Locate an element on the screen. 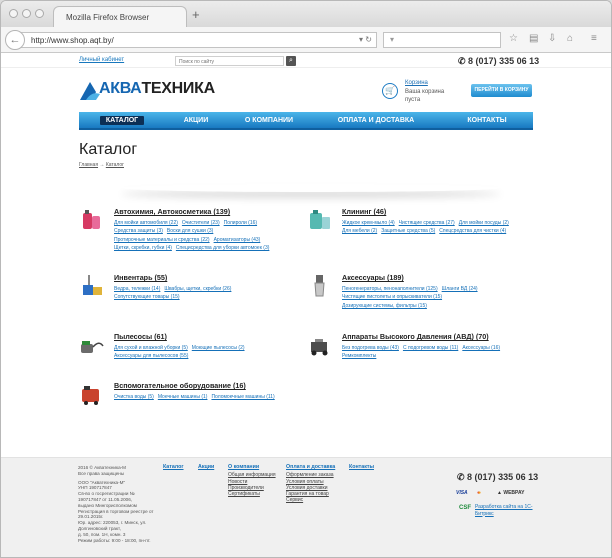 This screenshot has height=558, width=612. logo-text: АКВАТЕХНИКА is located at coordinates (157, 89).